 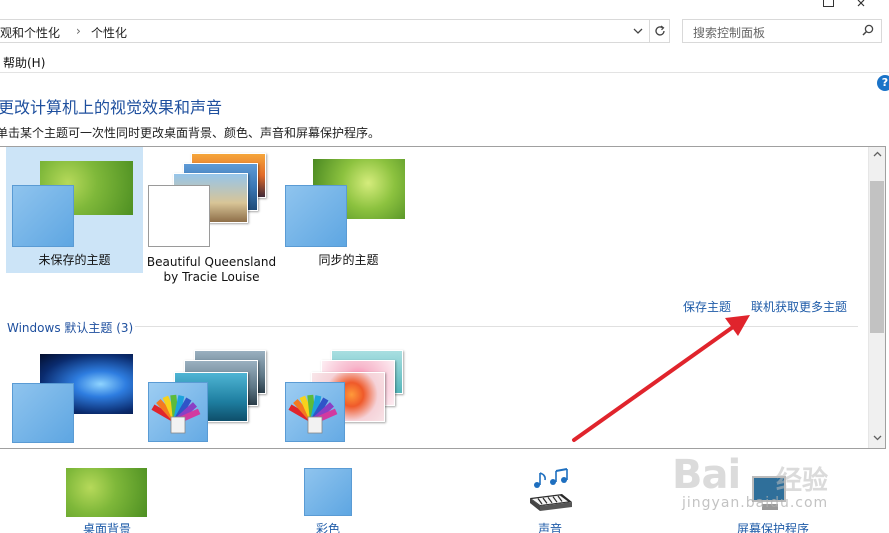 I want to click on red-arrow-annotation, so click(x=661, y=378).